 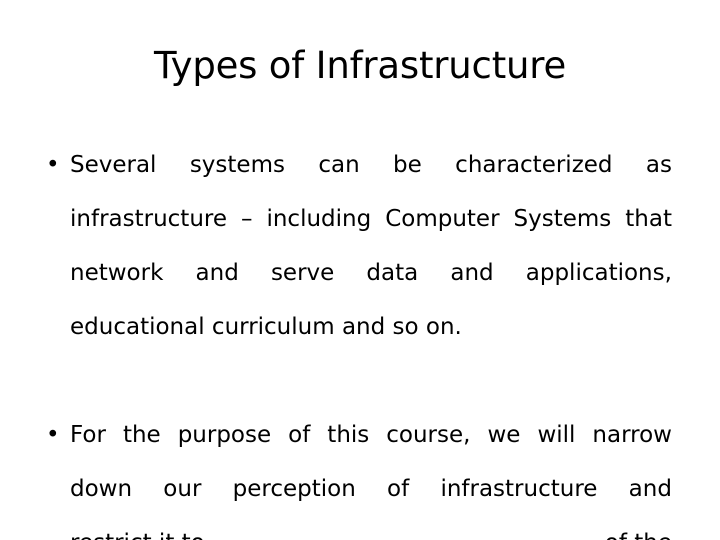 I want to click on word: purpose, so click(x=224, y=435).